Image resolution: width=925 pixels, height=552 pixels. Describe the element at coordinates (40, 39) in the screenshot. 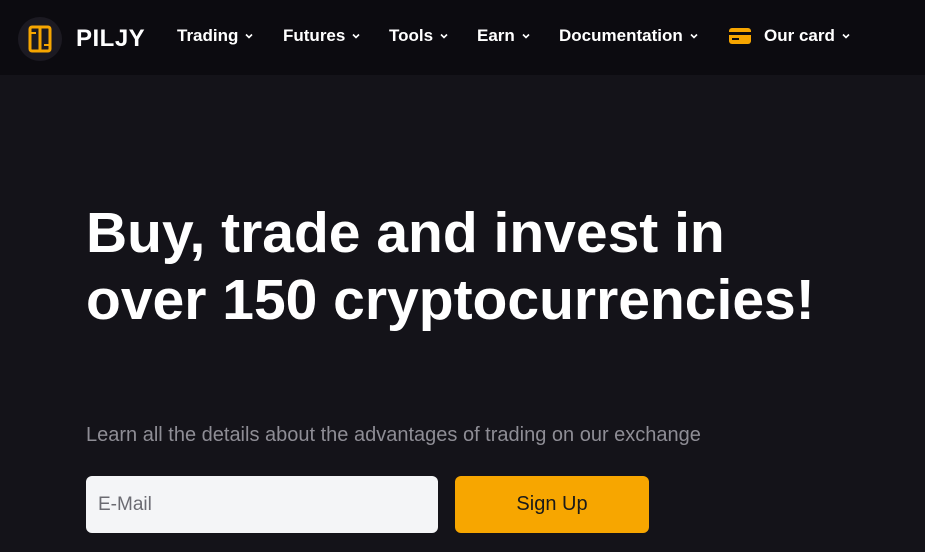

I see `logo-icon` at that location.